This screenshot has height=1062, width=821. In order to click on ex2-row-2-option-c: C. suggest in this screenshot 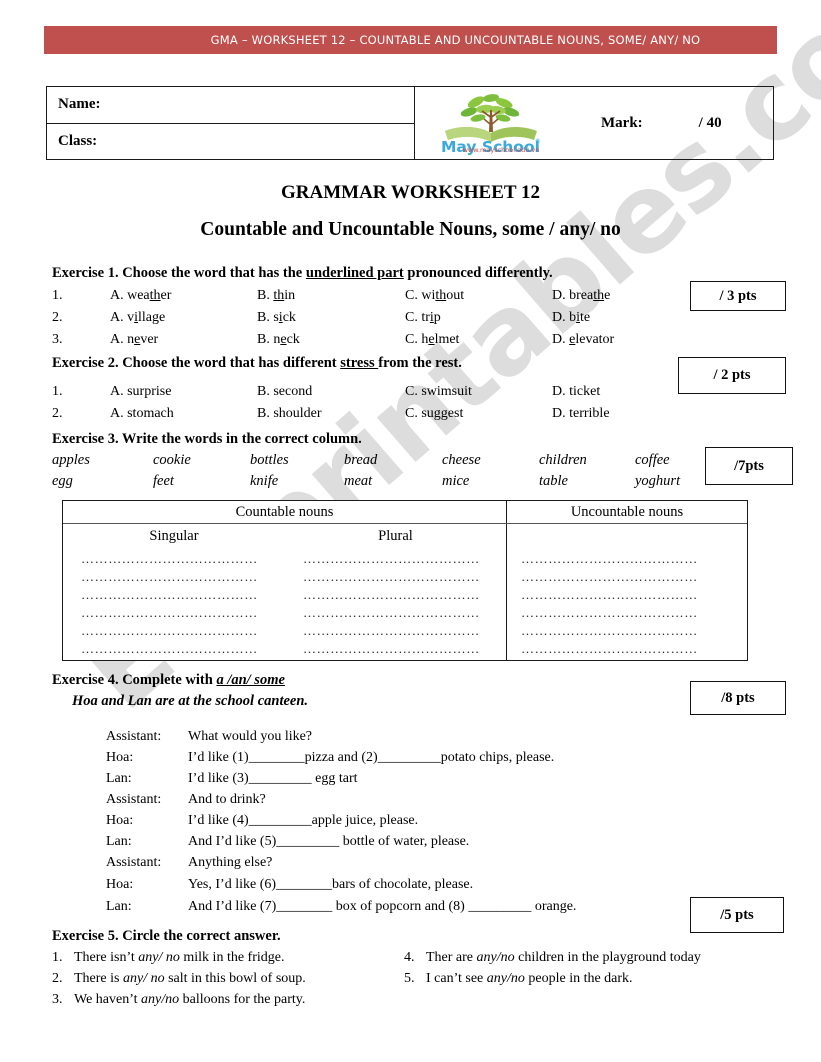, I will do `click(434, 414)`.